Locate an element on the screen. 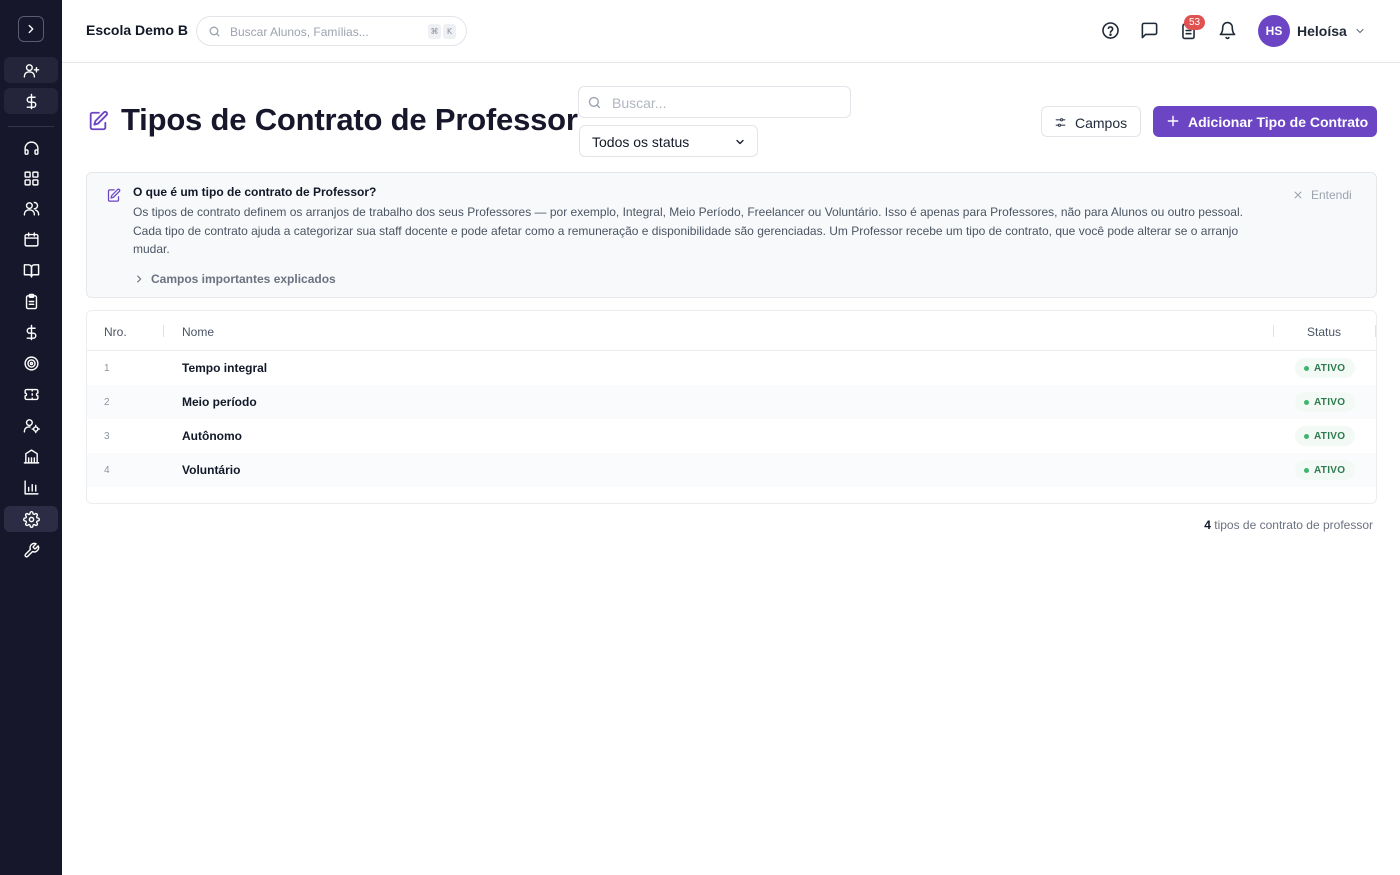  info-dismiss-label: Entendi is located at coordinates (1331, 195).